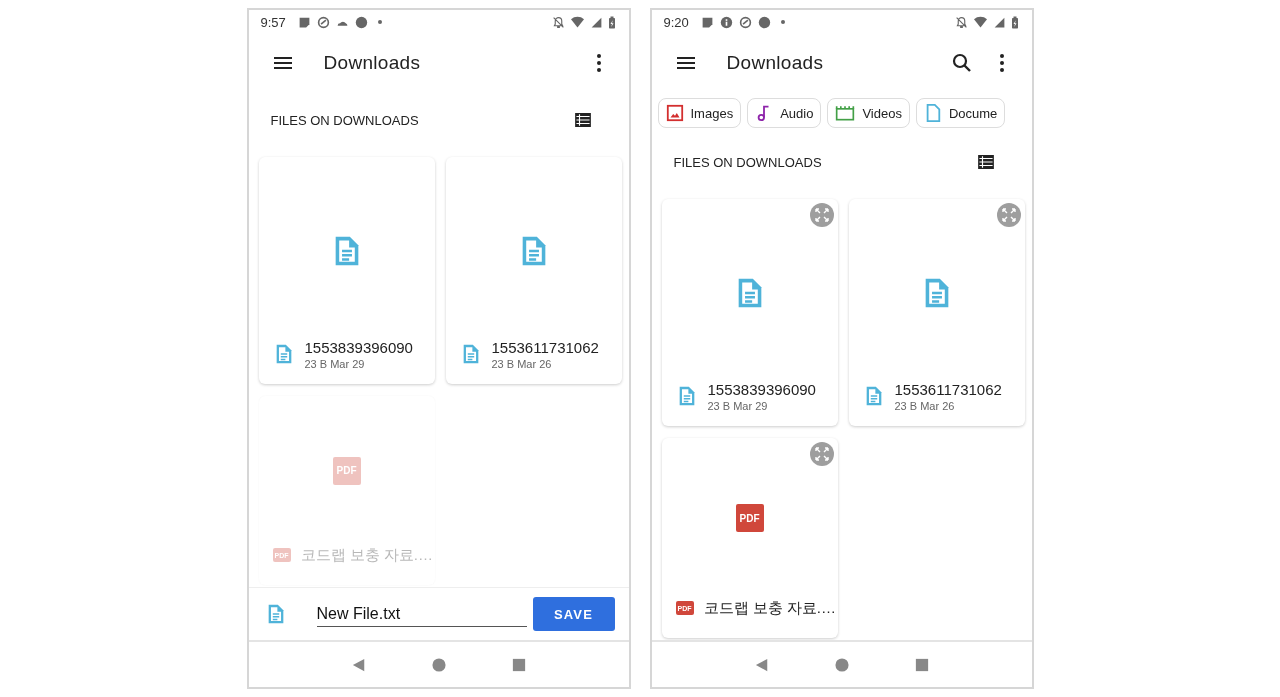 The image size is (1280, 697). What do you see at coordinates (726, 22) in the screenshot?
I see `info-icon` at bounding box center [726, 22].